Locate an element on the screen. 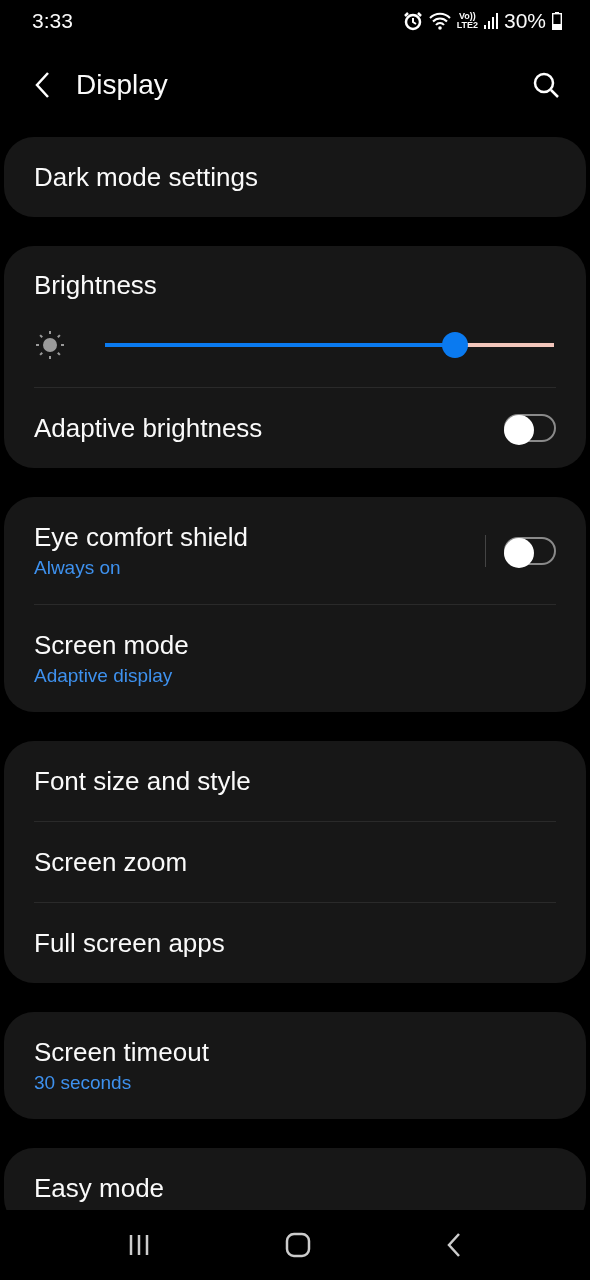  back-nav-button is located at coordinates (454, 1245).